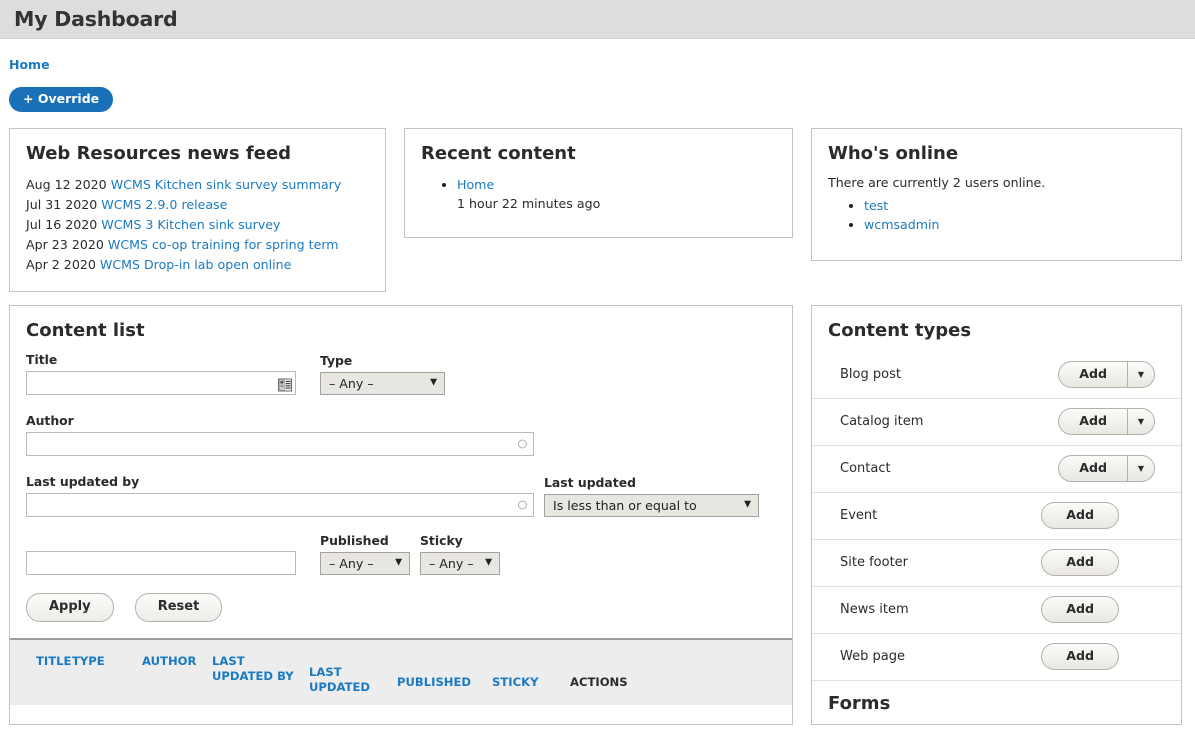 The height and width of the screenshot is (740, 1195). I want to click on news-item-date: Apr 2 2020, so click(61, 264).